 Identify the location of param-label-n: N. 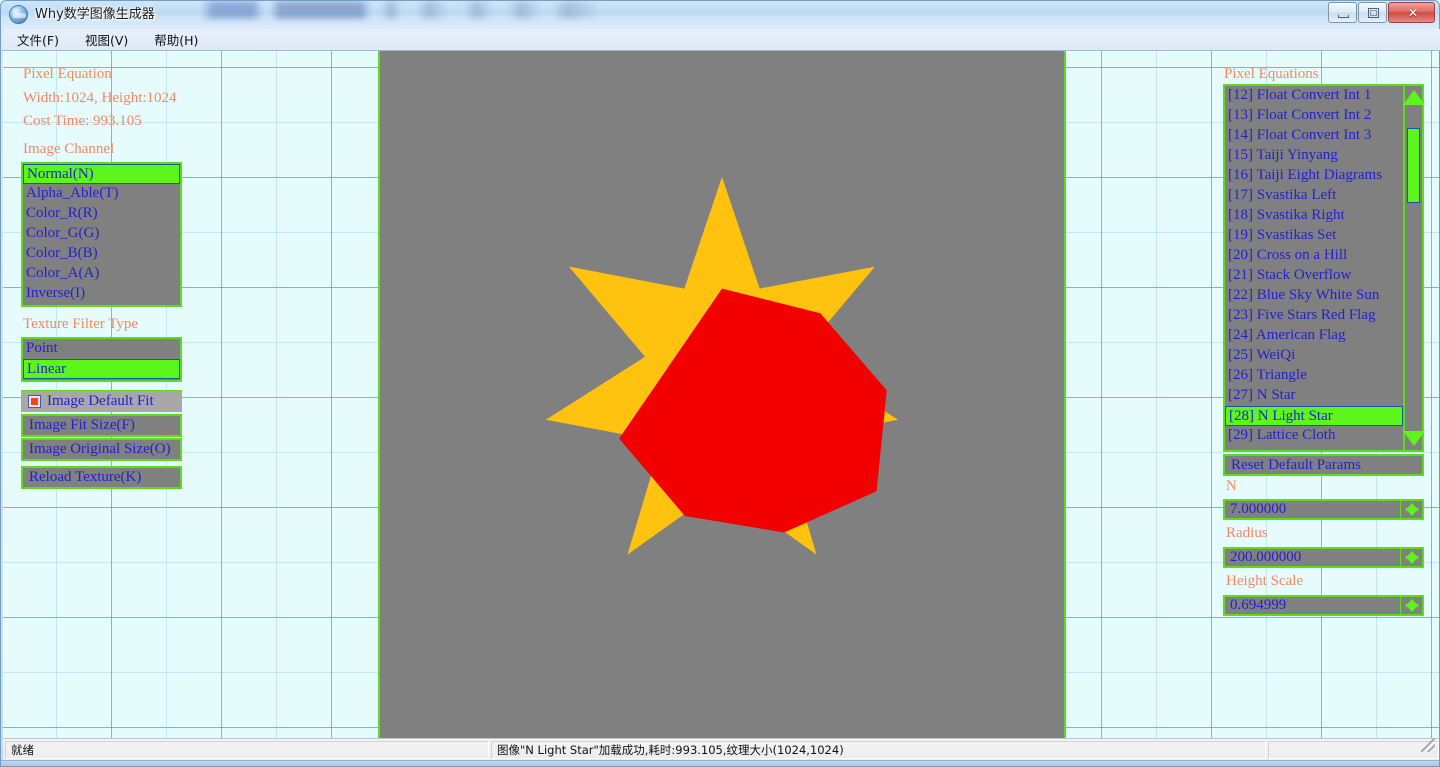
(1231, 486).